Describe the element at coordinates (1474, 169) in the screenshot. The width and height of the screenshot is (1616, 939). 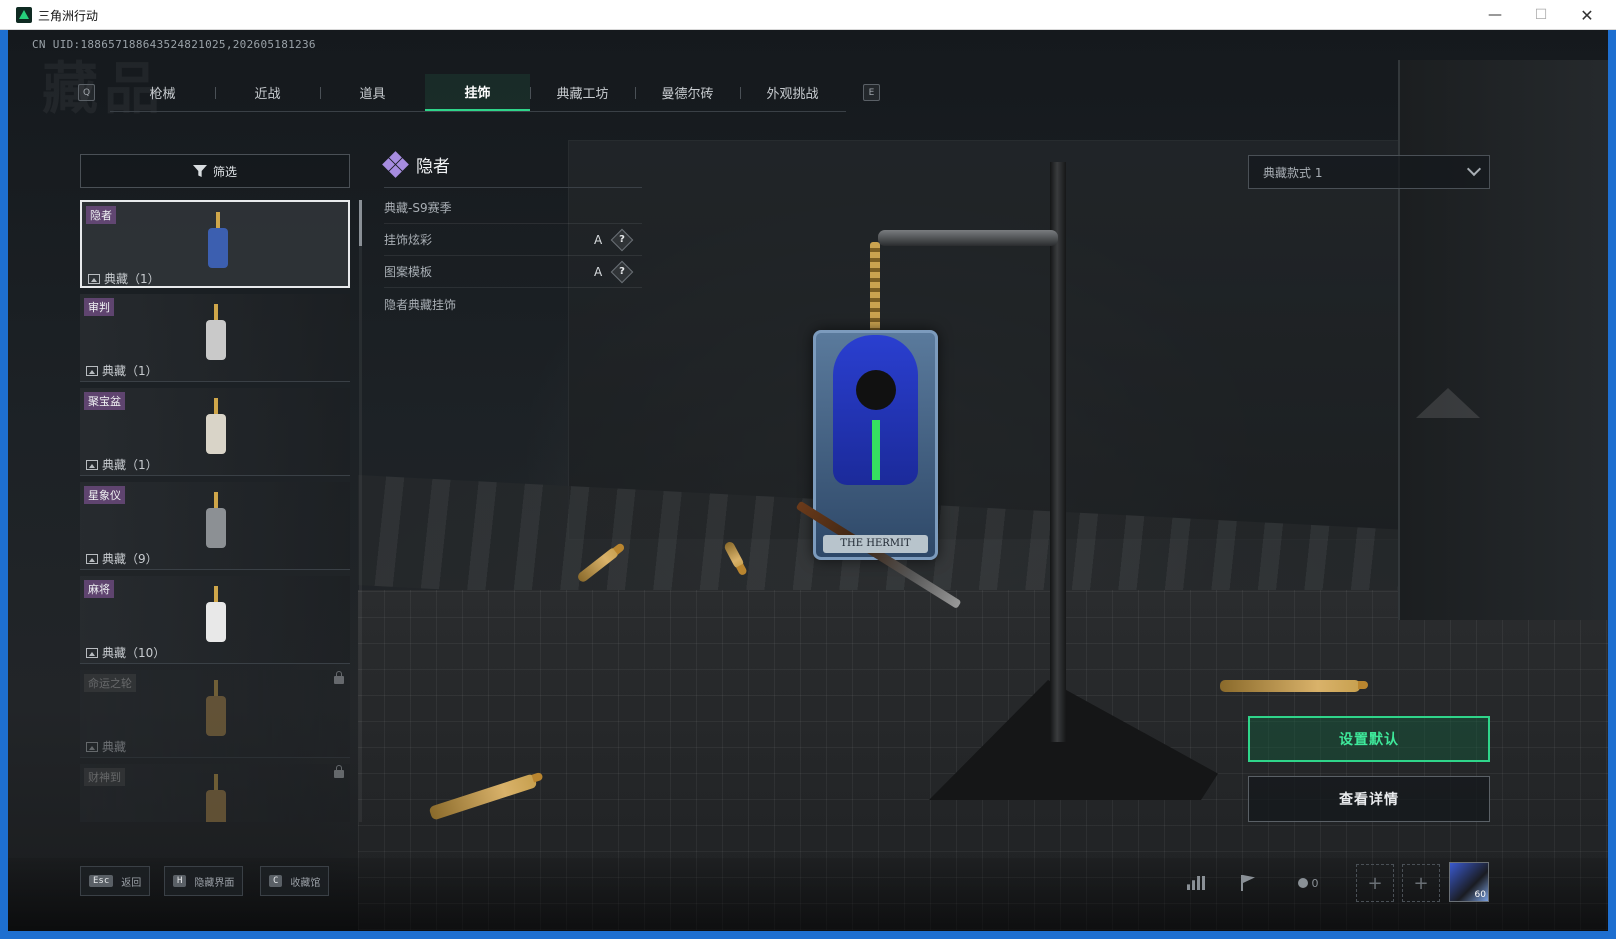
I see `chevron-down-icon` at that location.